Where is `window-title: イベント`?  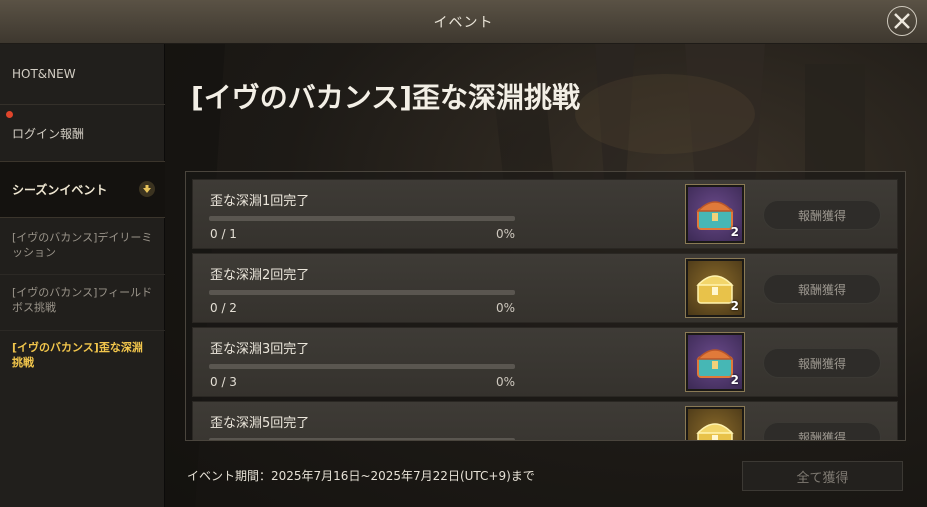 window-title: イベント is located at coordinates (463, 22).